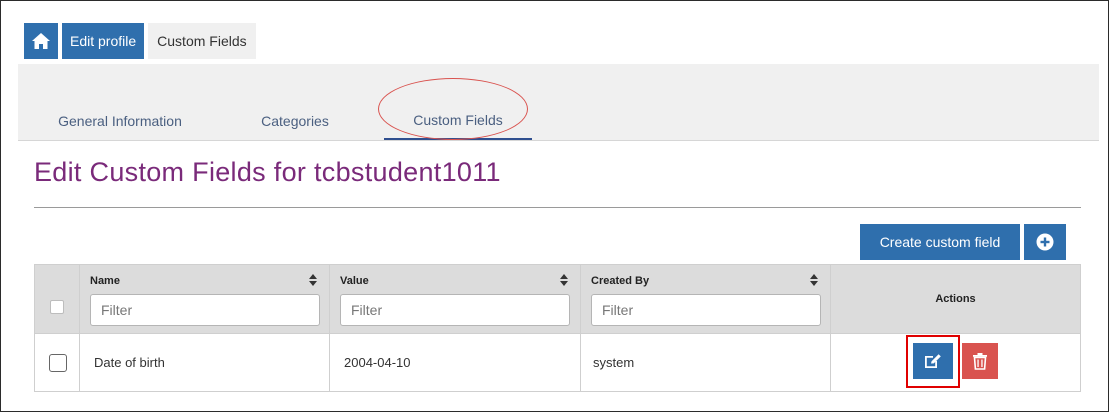 The height and width of the screenshot is (412, 1109). I want to click on header-name: Name, so click(205, 299).